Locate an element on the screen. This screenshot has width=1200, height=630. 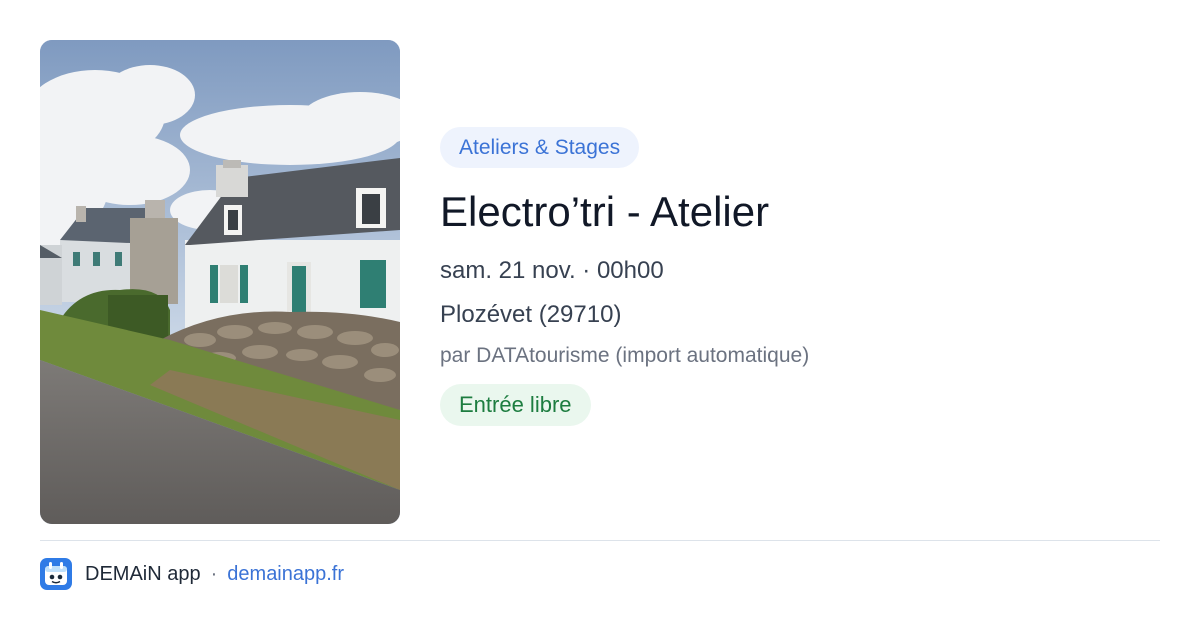
price-badge: Entrée libre is located at coordinates (515, 405).